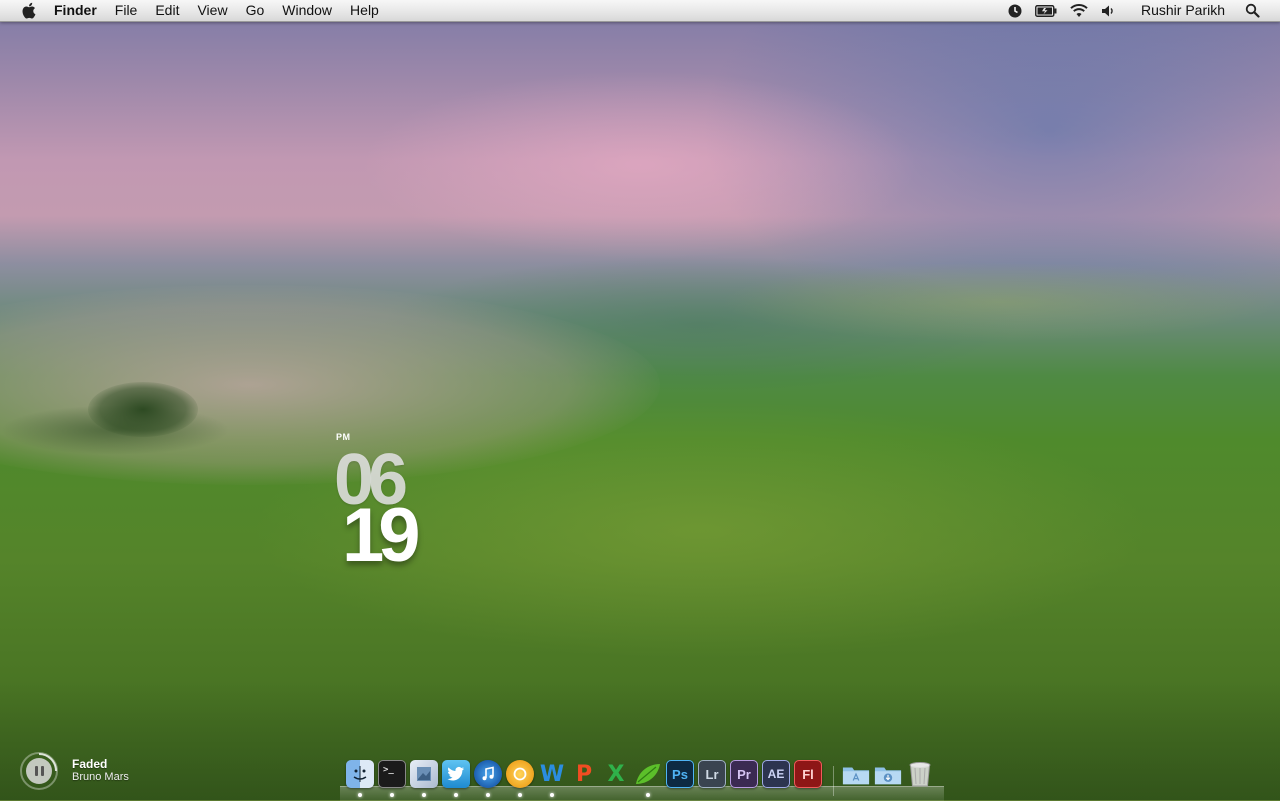 The image size is (1280, 801). What do you see at coordinates (424, 795) in the screenshot?
I see `running-indicator-preview` at bounding box center [424, 795].